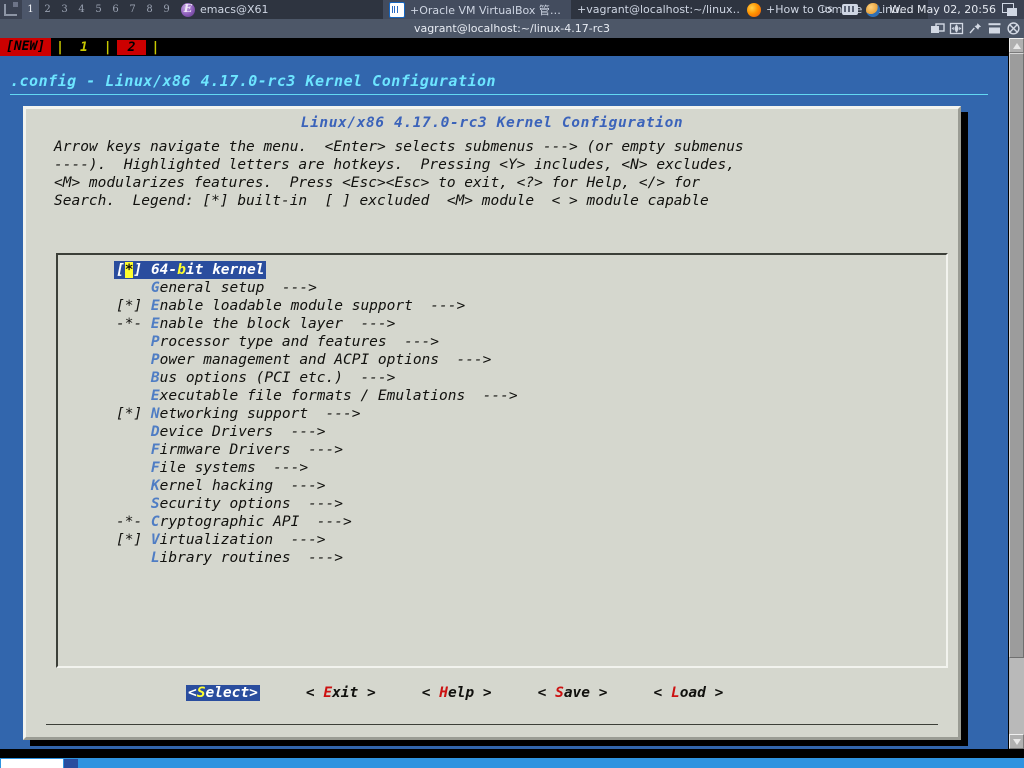 The width and height of the screenshot is (1024, 768). Describe the element at coordinates (132, 9) in the screenshot. I see `desktop-button-7: 7` at that location.